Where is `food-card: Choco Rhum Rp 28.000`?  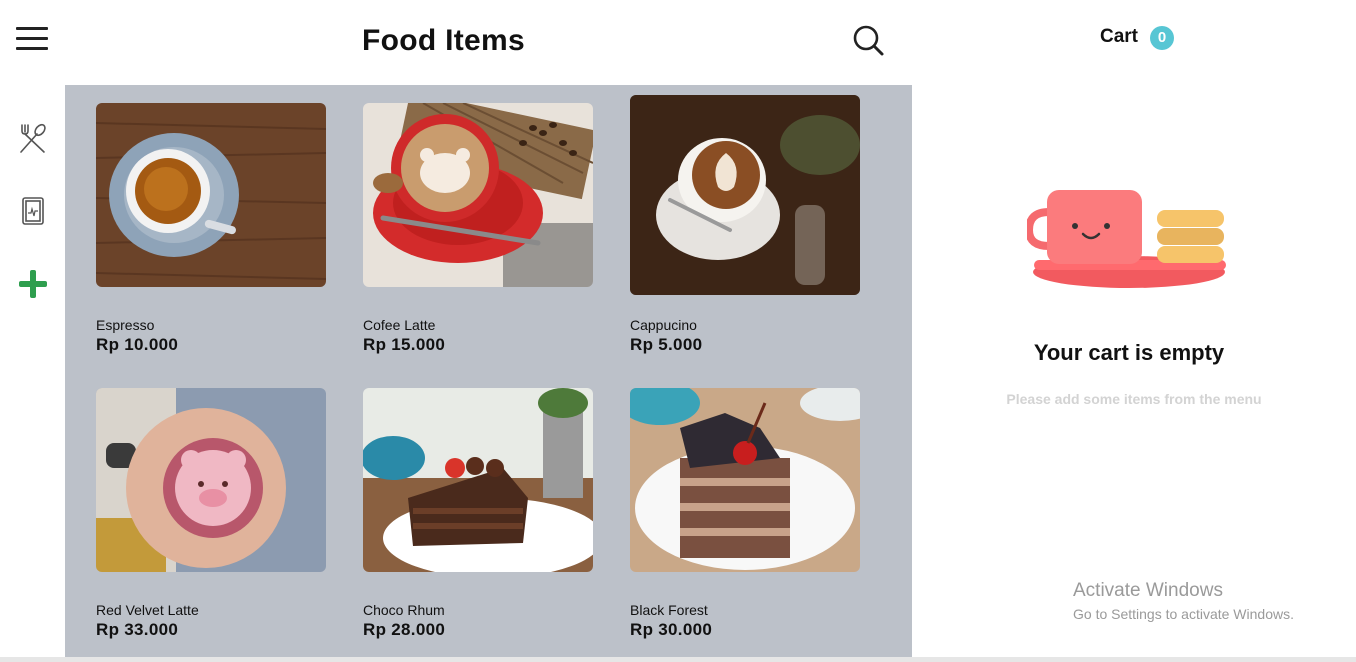
food-card: Choco Rhum Rp 28.000 is located at coordinates (478, 518).